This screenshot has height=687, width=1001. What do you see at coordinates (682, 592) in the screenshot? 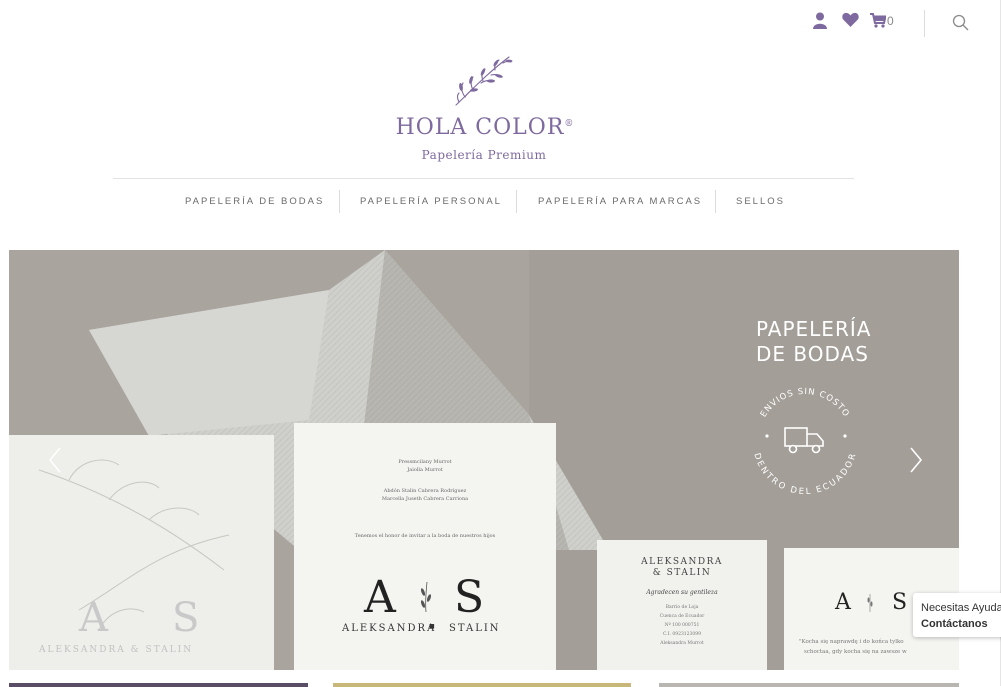
I see `thanks-card-message: Agradecen su gentileza` at bounding box center [682, 592].